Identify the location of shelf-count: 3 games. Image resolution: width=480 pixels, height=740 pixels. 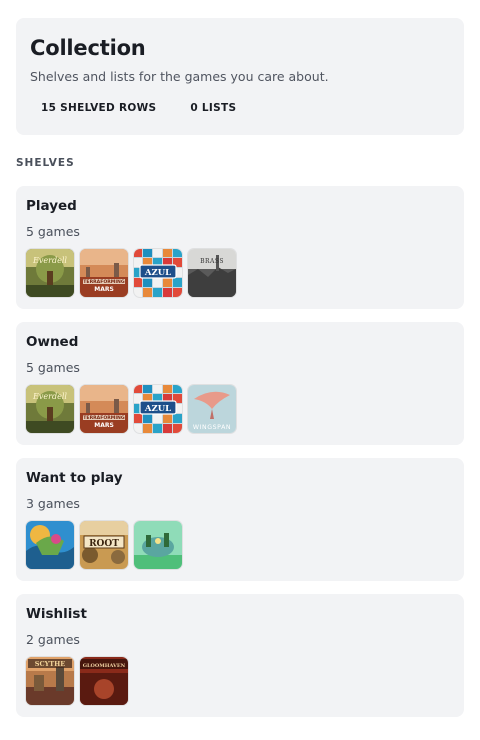
(53, 503).